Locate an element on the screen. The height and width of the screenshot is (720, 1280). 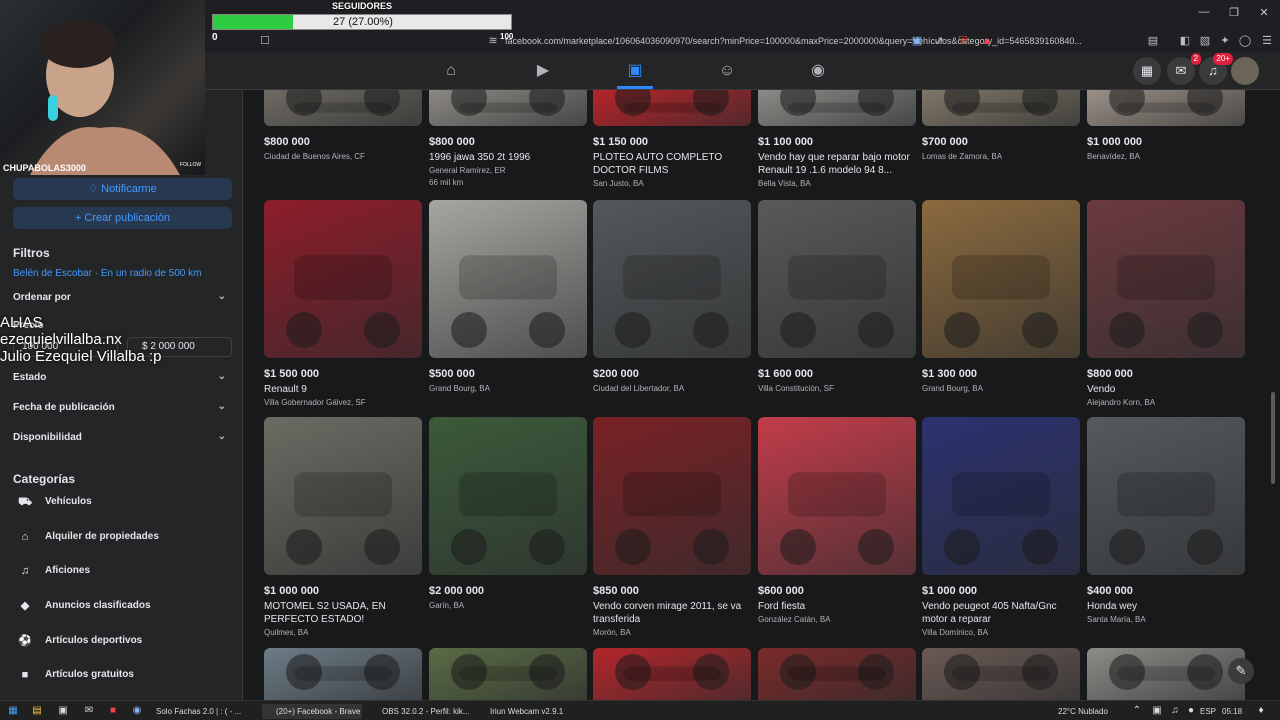
file-explorer-icon: ▤ is located at coordinates (37, 711).